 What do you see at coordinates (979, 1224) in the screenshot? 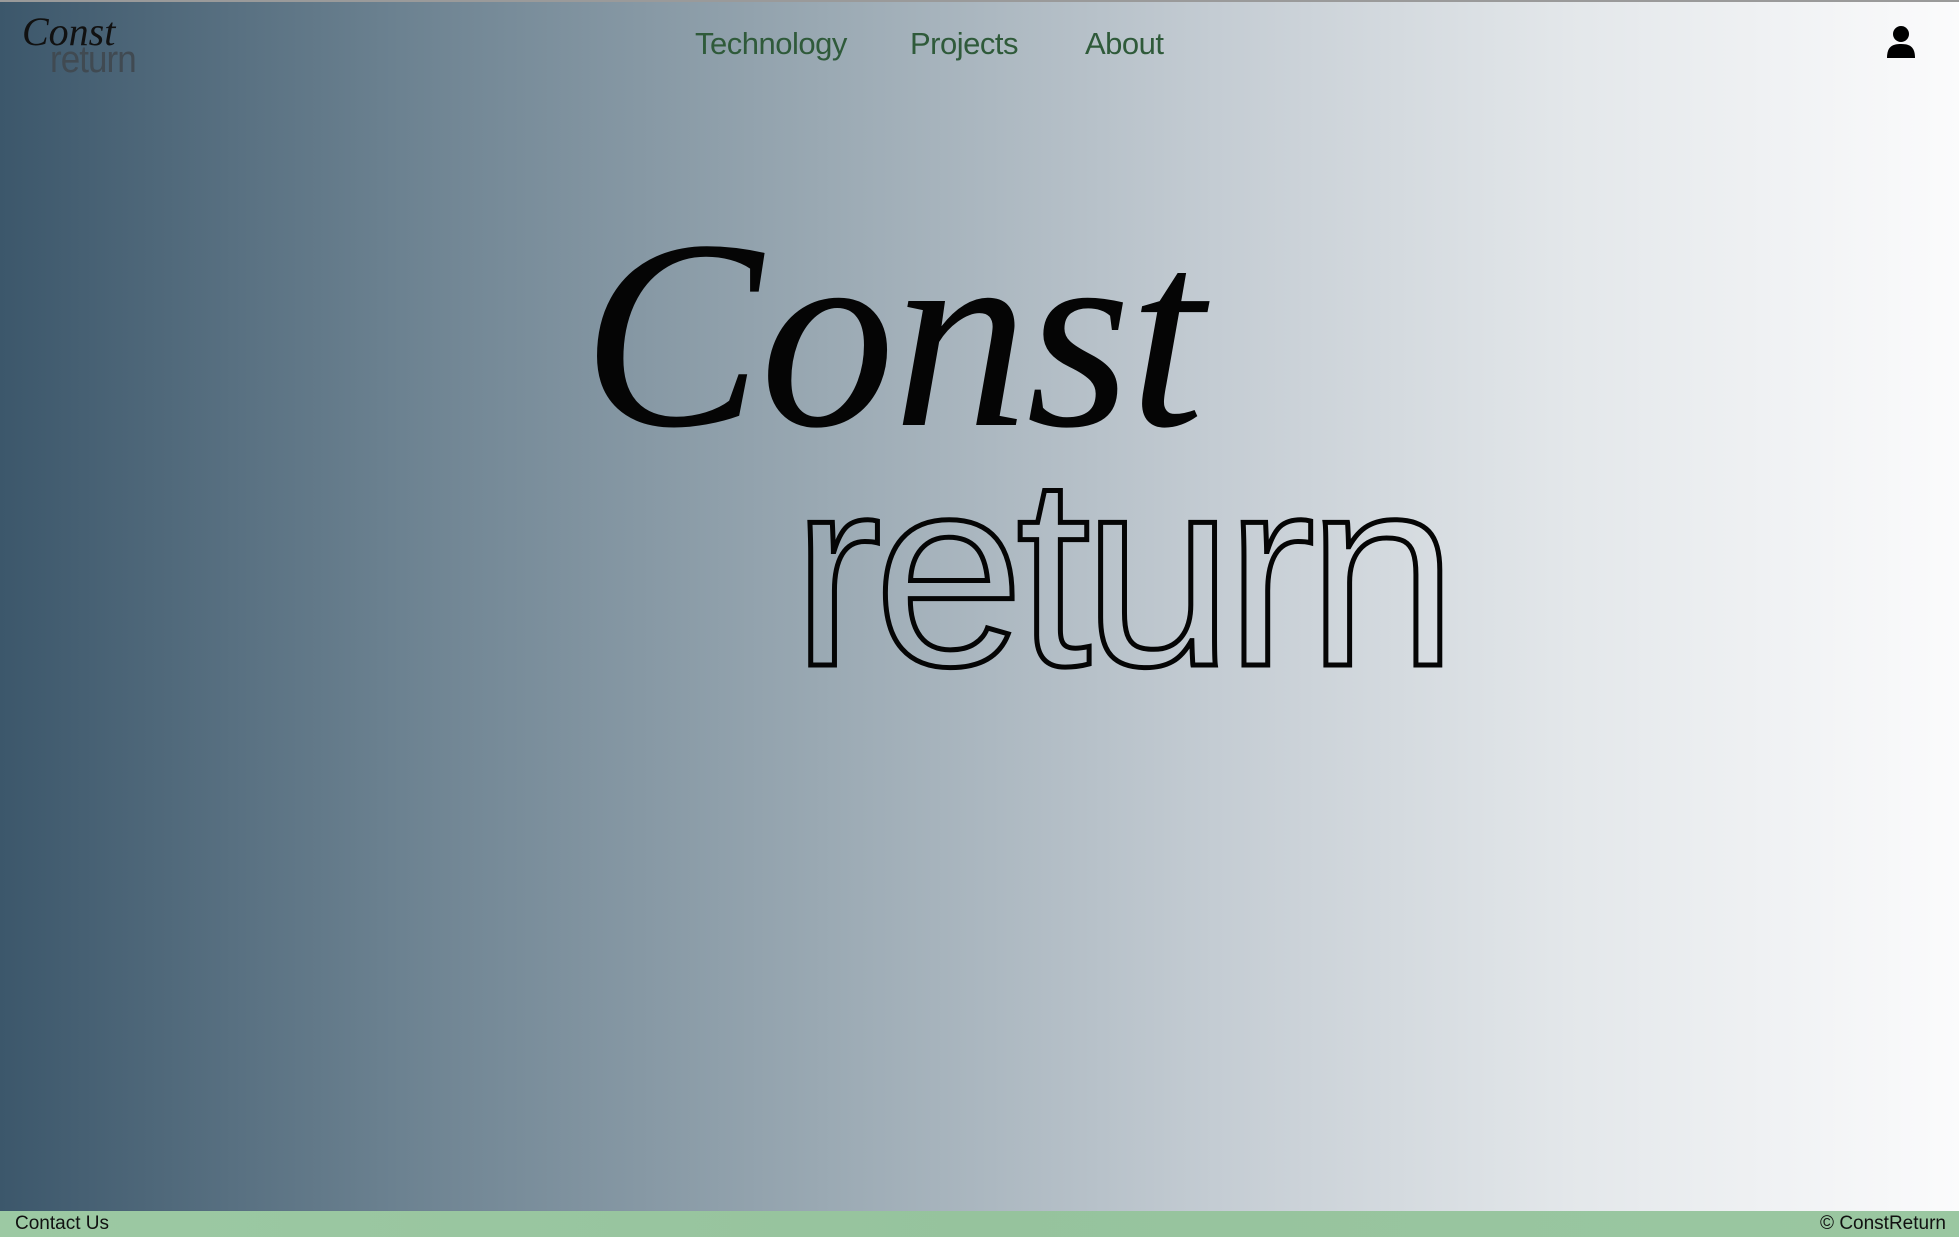
I see `footer-bar: Contact Us © ConstReturn` at bounding box center [979, 1224].